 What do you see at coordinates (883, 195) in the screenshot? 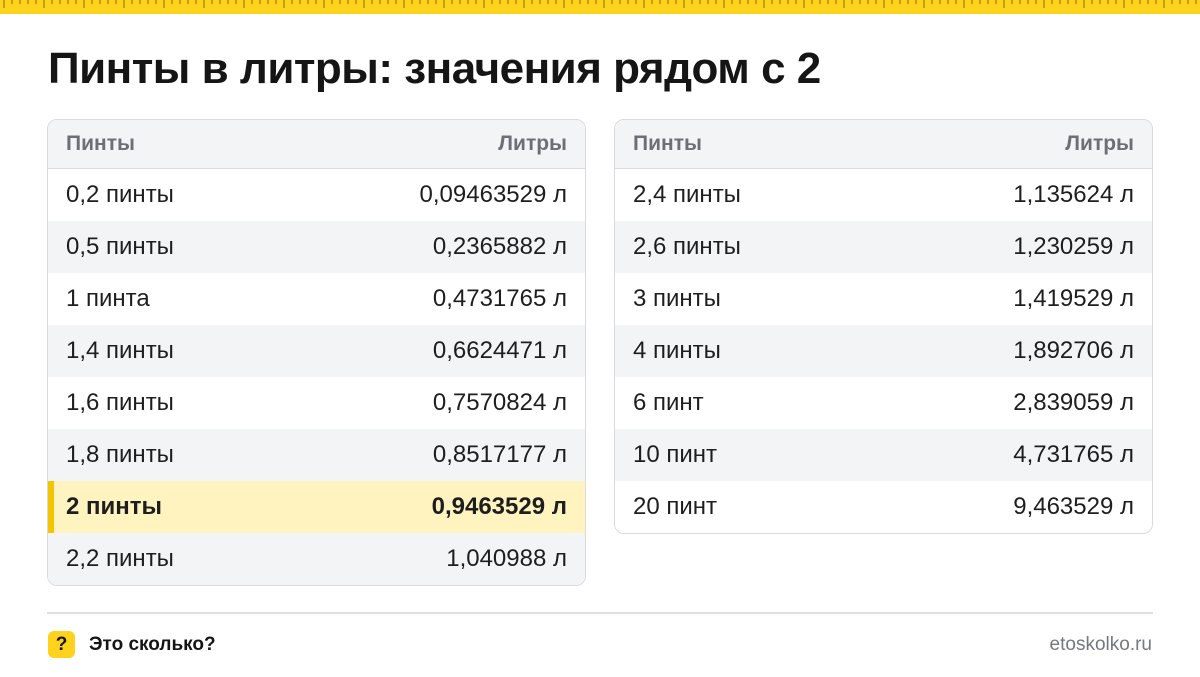
I see `table-row: 2,4 пинты 1,135624 л` at bounding box center [883, 195].